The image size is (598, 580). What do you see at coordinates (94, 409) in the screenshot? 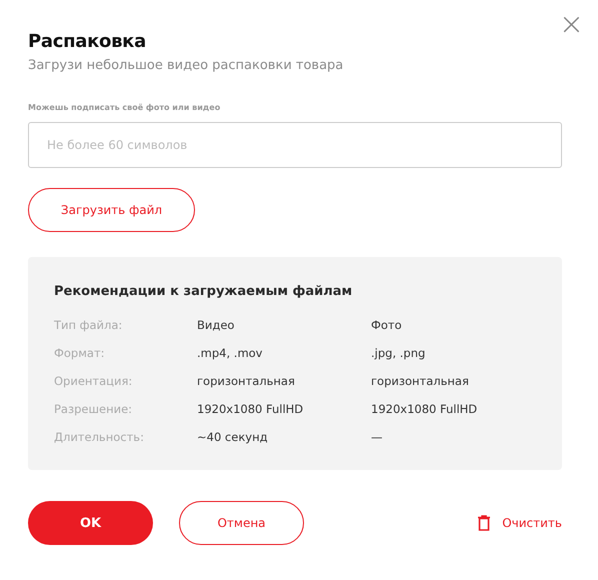
I see `row-label: Разрешение:` at bounding box center [94, 409].